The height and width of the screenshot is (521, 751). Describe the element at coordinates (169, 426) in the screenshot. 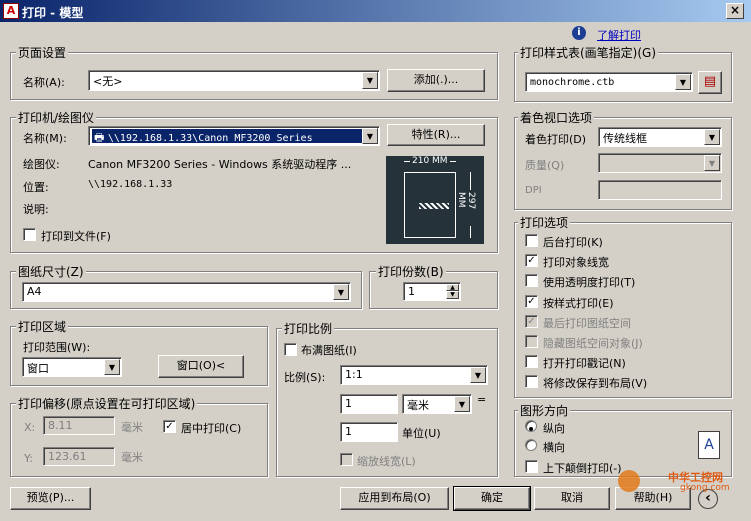

I see `center-plot-checkbox: ✓` at that location.